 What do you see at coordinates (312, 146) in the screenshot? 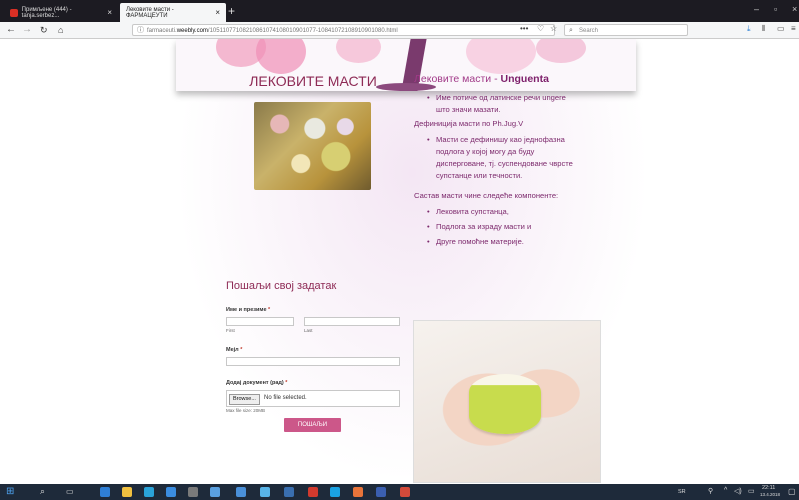
I see `ointment-jars-image` at bounding box center [312, 146].